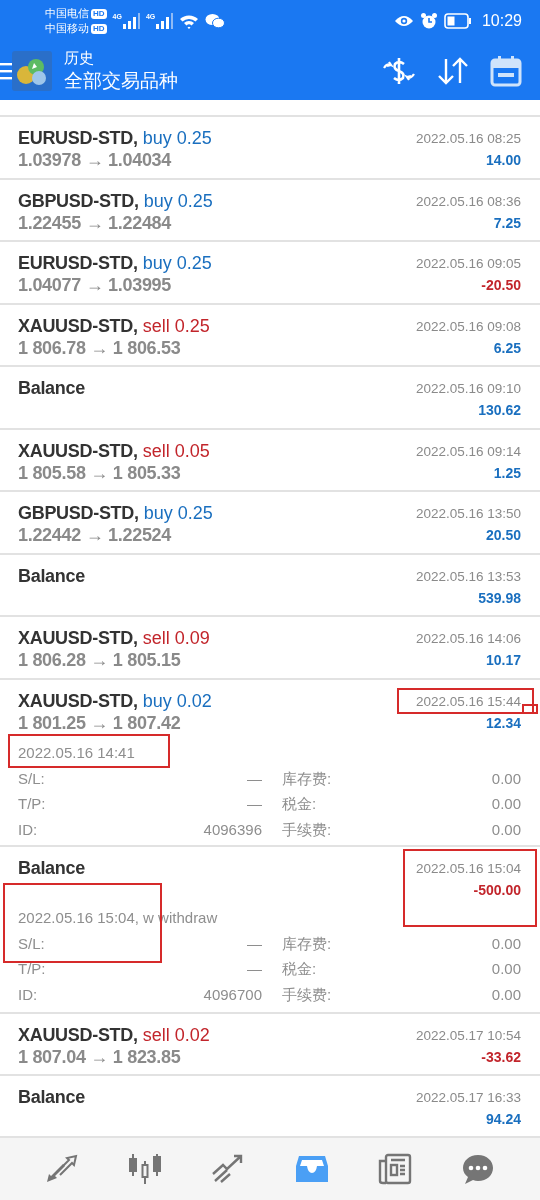 This screenshot has height=1200, width=540. What do you see at coordinates (501, 21) in the screenshot?
I see `status-time: 10:29` at bounding box center [501, 21].